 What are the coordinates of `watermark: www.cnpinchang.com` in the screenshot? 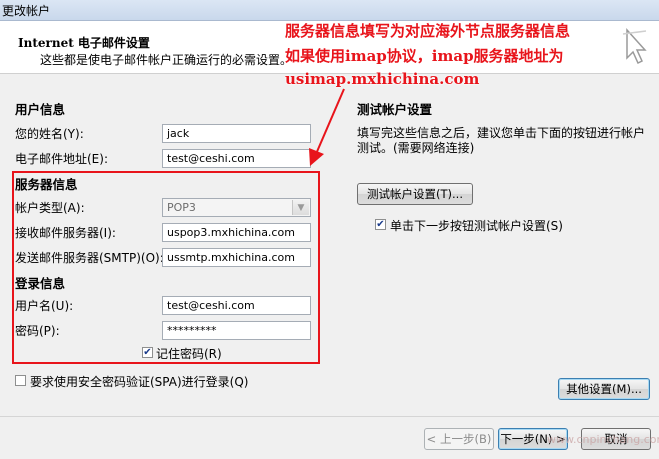 It's located at (603, 439).